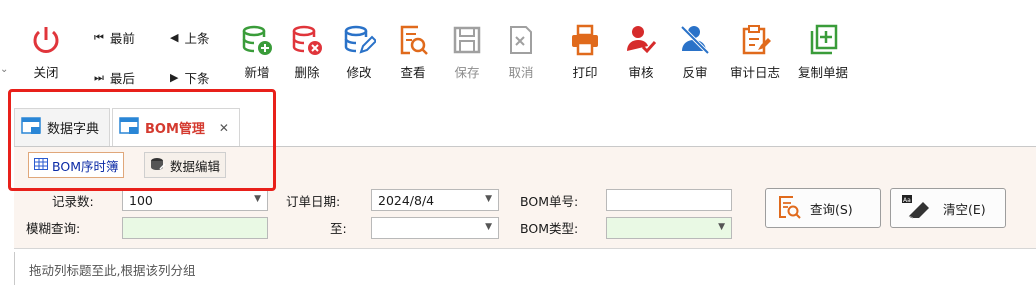  I want to click on approve-button: 审核, so click(641, 46).